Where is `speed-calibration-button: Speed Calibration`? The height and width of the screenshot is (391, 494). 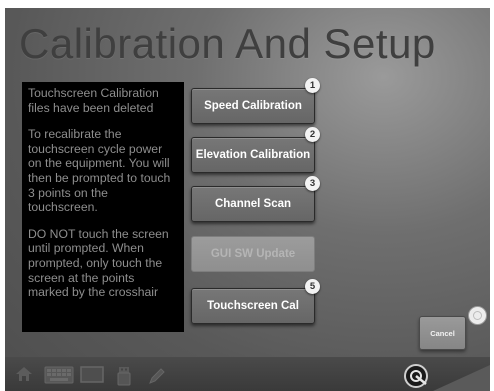
speed-calibration-button: Speed Calibration is located at coordinates (253, 106).